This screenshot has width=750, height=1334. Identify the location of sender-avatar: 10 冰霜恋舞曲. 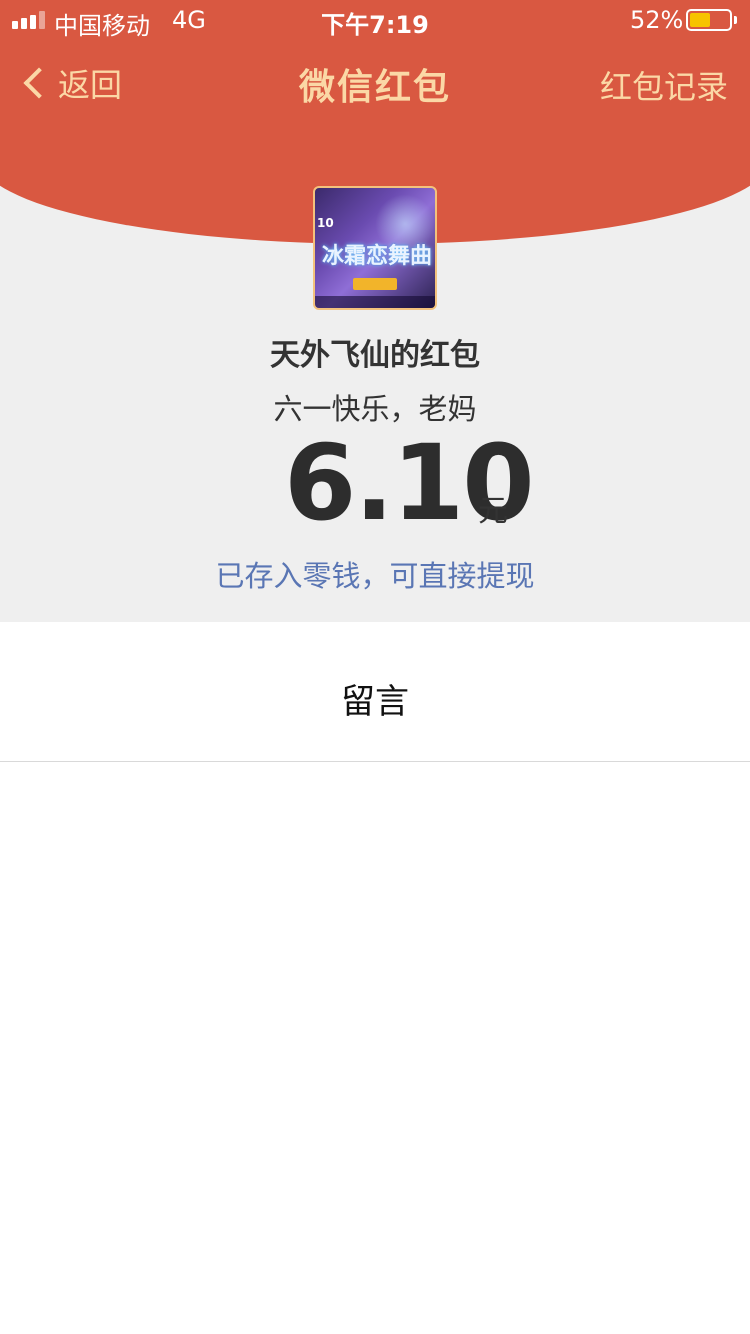
(375, 248).